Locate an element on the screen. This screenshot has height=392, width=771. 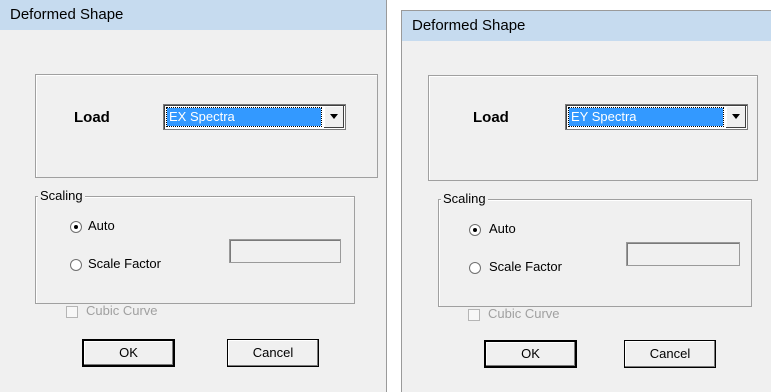
load-group: Load EY Spectra is located at coordinates (593, 128).